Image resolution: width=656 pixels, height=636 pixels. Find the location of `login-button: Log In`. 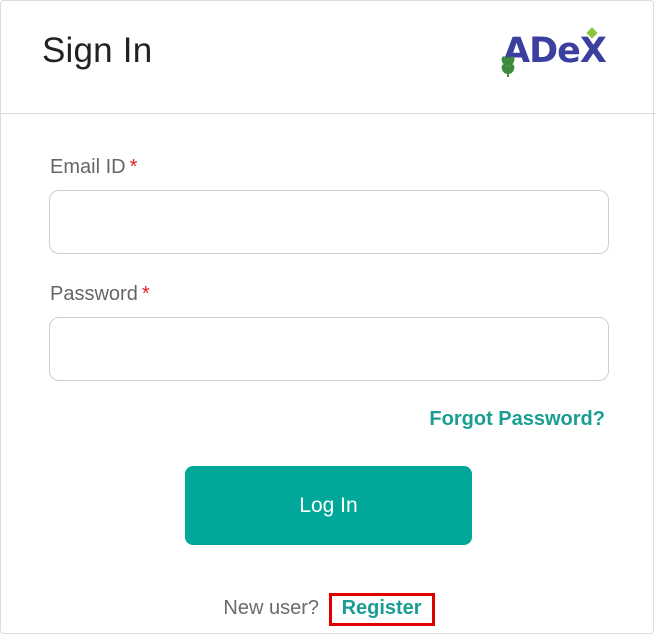

login-button: Log In is located at coordinates (328, 505).